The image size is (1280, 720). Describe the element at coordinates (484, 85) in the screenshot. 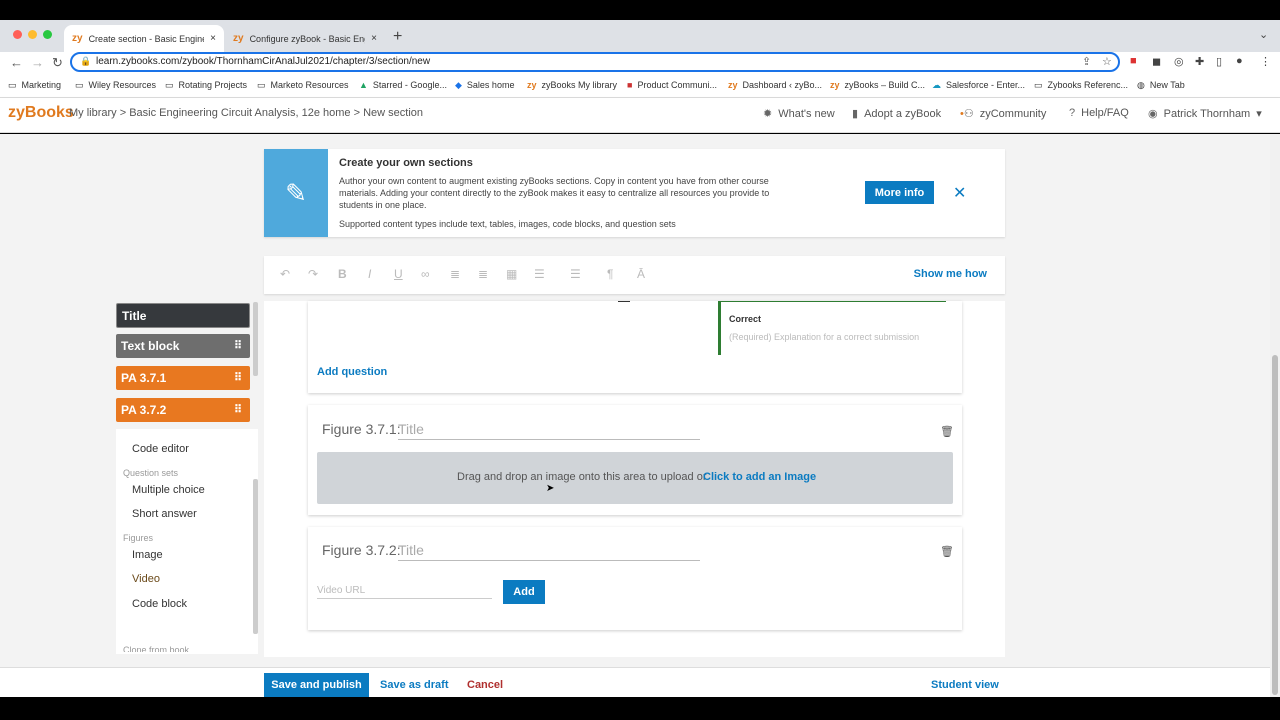

I see `bookmark-item: ◆ Sales home` at that location.